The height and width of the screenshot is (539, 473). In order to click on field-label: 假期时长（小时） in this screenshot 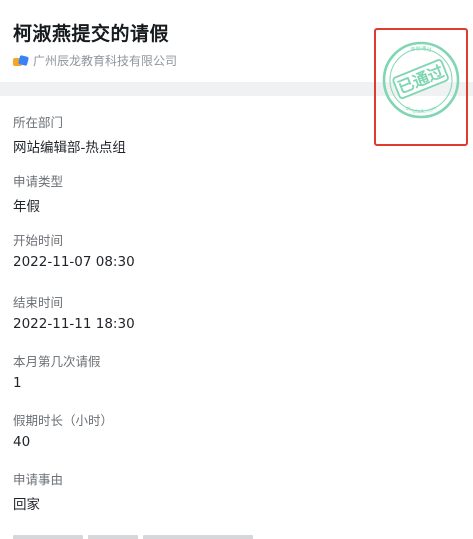, I will do `click(63, 420)`.